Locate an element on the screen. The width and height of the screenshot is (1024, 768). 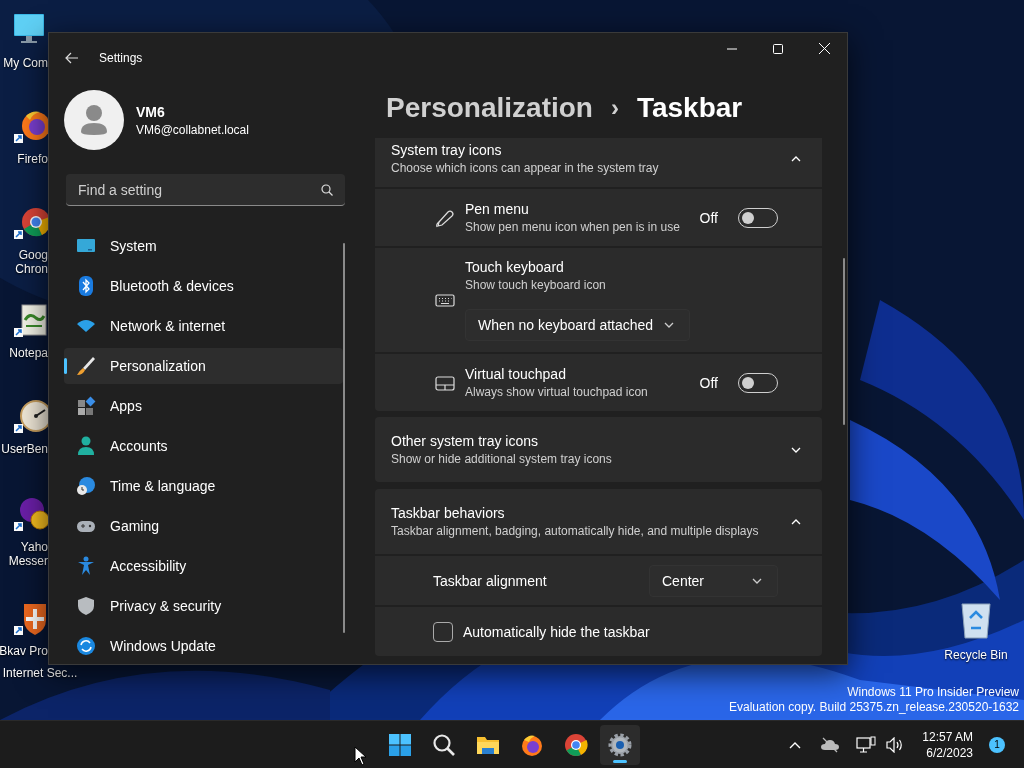
desktop-icon-label: My Com is located at coordinates (25, 63).